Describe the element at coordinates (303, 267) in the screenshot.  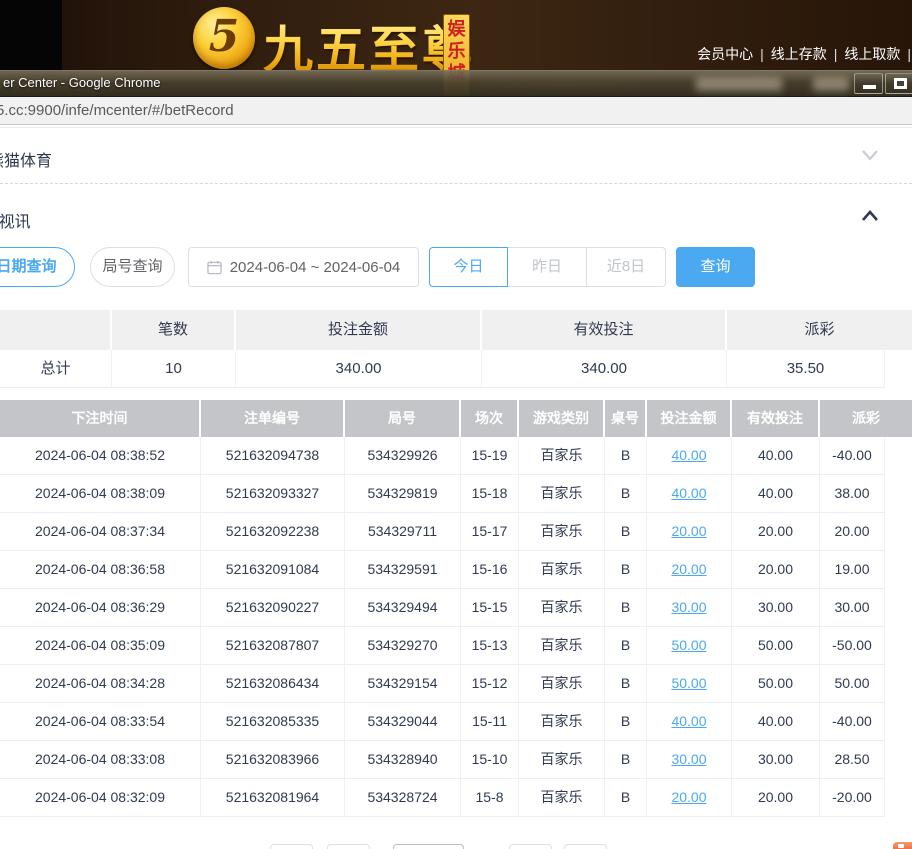
I see `date-range-input: 2024-06-04 ~ 2024-06-04` at that location.